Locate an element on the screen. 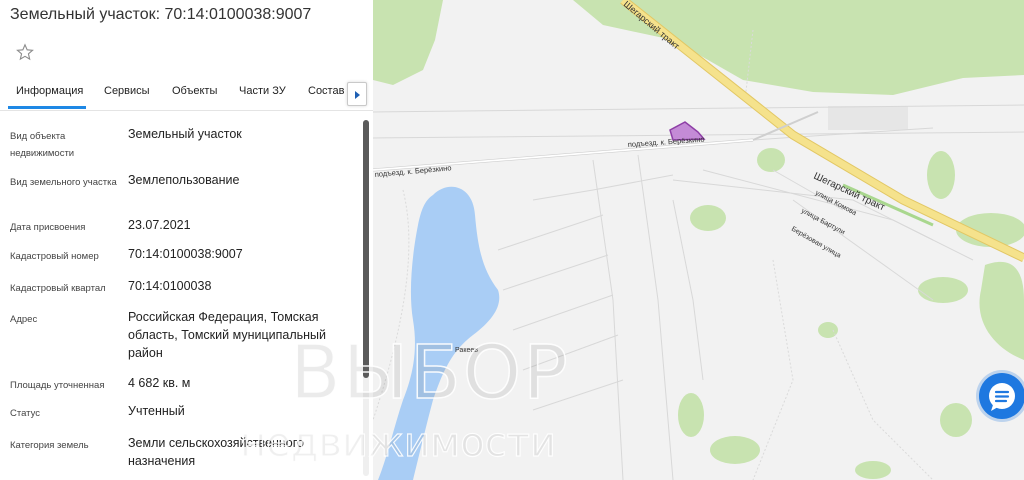 This screenshot has height=480, width=1024. field-label: Вид объекта недвижимости is located at coordinates (42, 145).